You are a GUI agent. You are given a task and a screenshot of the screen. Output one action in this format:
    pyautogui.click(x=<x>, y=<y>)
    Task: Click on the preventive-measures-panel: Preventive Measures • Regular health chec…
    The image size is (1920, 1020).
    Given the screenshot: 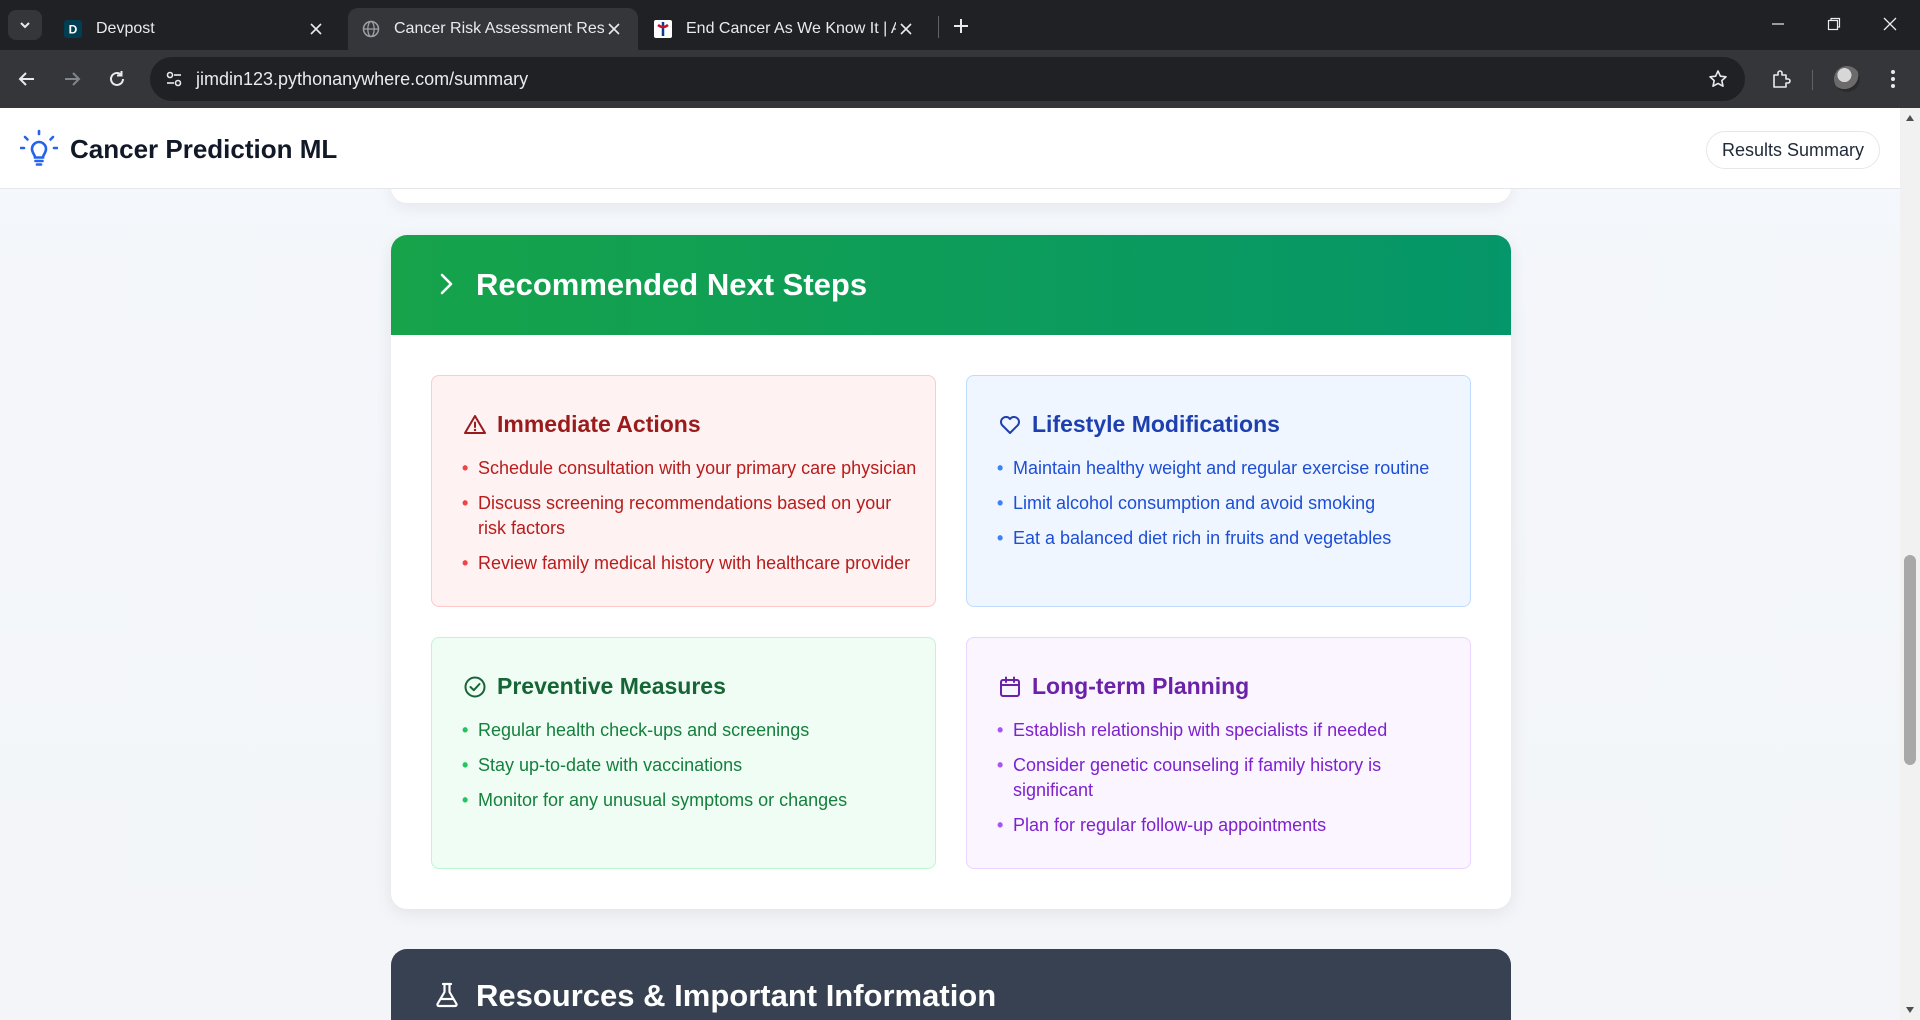 What is the action you would take?
    pyautogui.click(x=683, y=753)
    